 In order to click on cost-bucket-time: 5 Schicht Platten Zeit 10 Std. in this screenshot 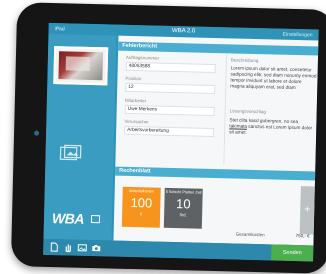, I will do `click(183, 208)`.